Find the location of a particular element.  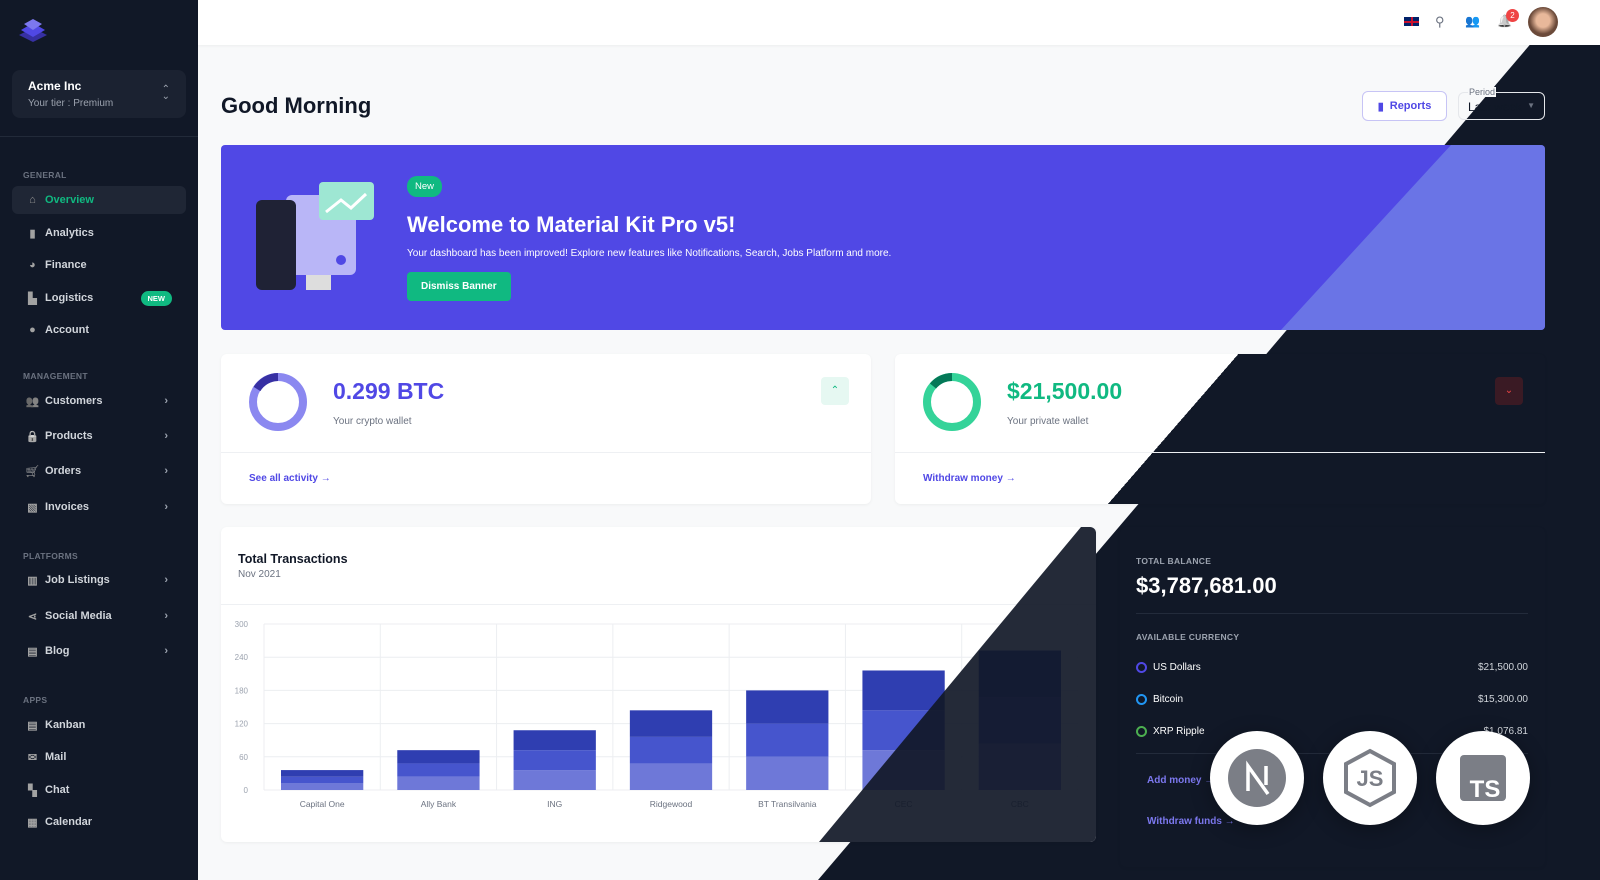

sidebar-item-blog: ▤ Blog › is located at coordinates (99, 651).